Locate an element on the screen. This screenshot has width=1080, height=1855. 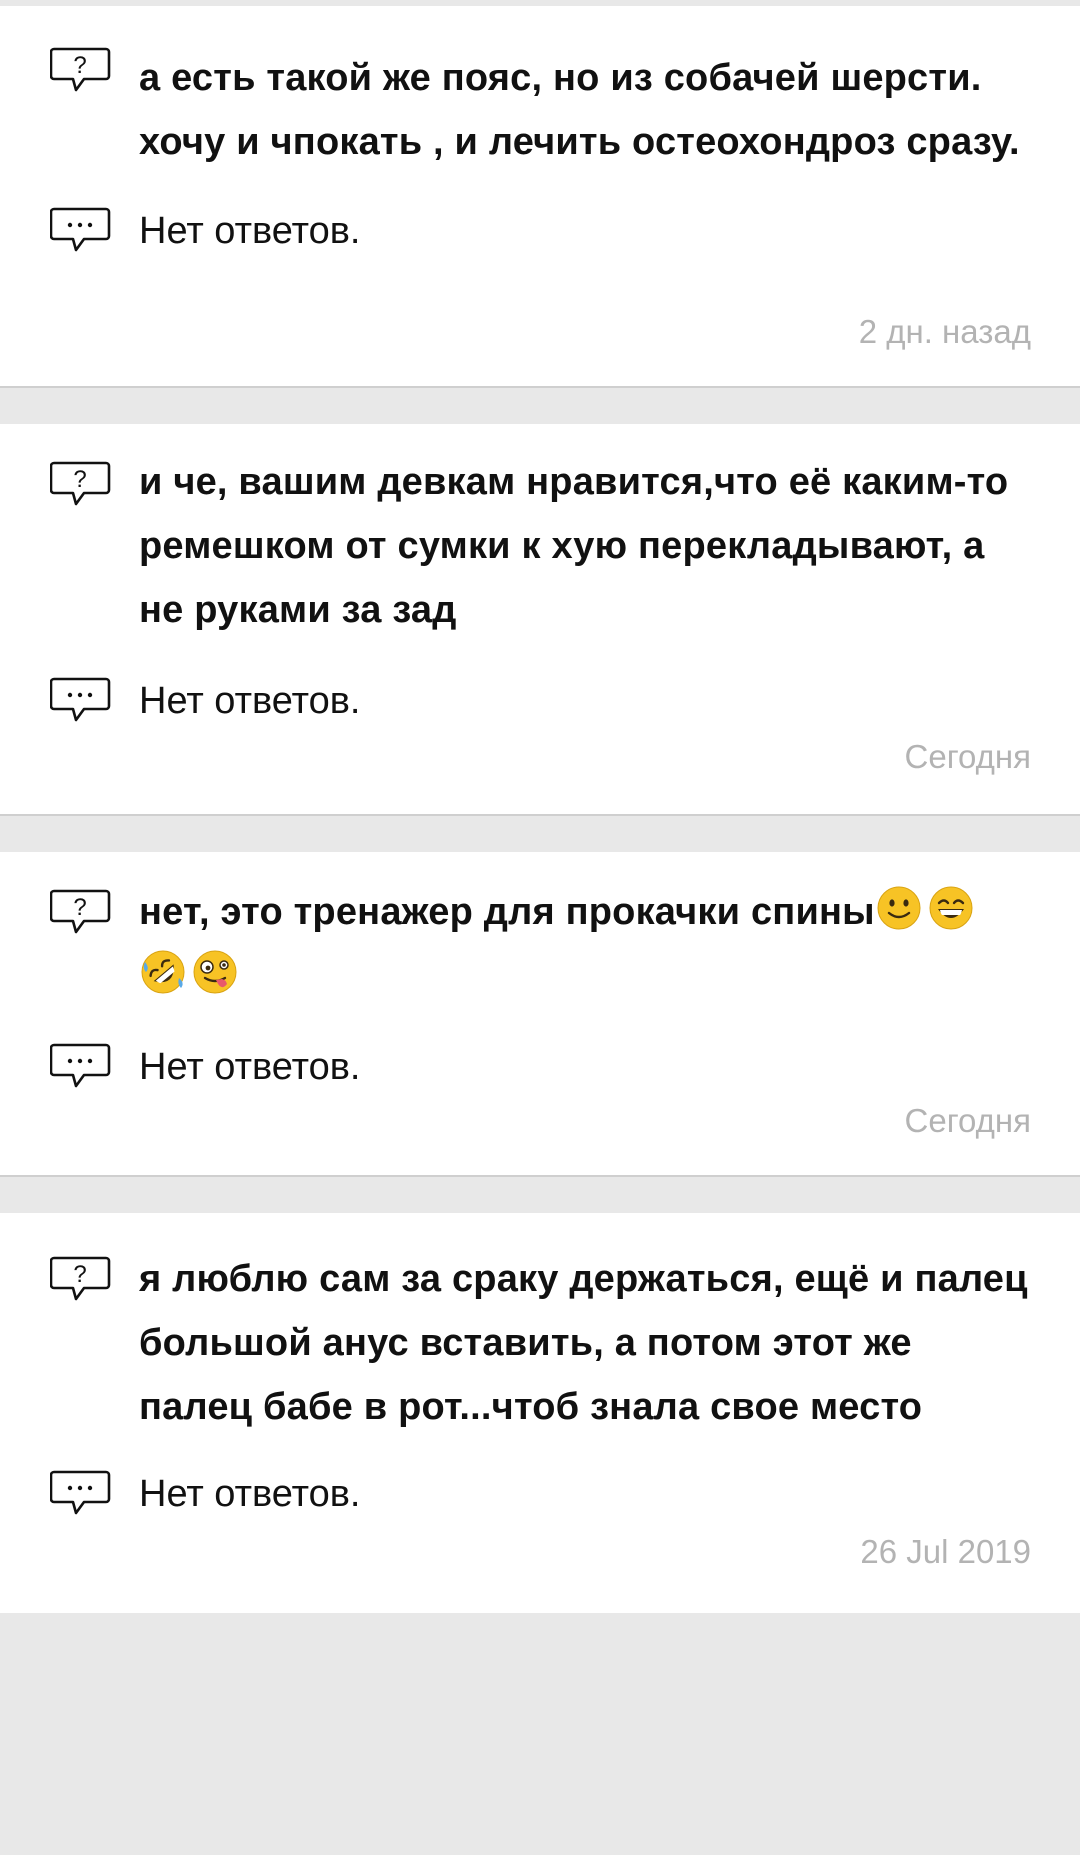
question-text-body: нет, это тренажер для прокачки спины is located at coordinates (507, 912).